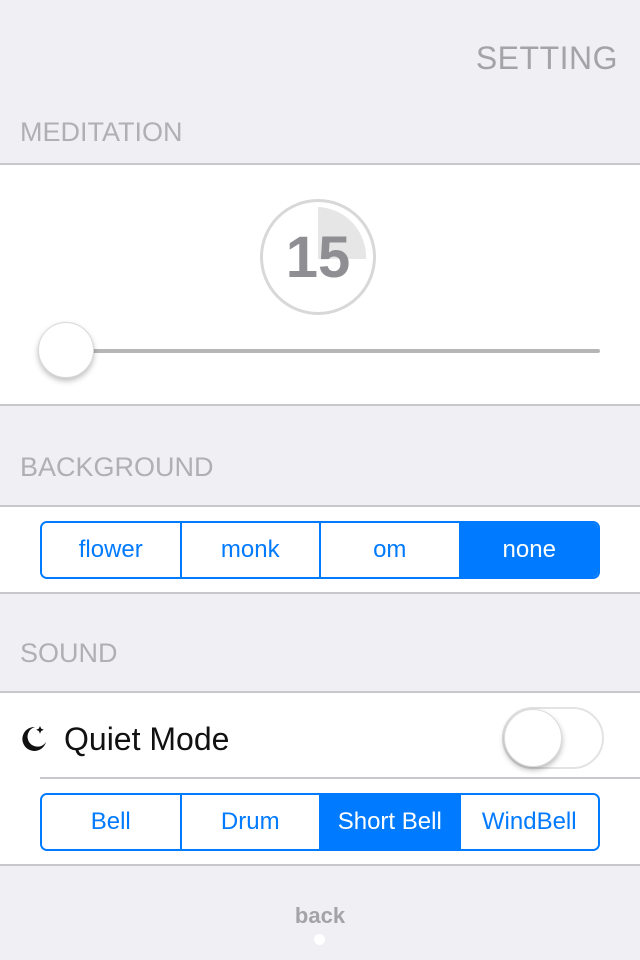 The height and width of the screenshot is (960, 640). Describe the element at coordinates (117, 467) in the screenshot. I see `background-section-label: BACKGROUND` at that location.